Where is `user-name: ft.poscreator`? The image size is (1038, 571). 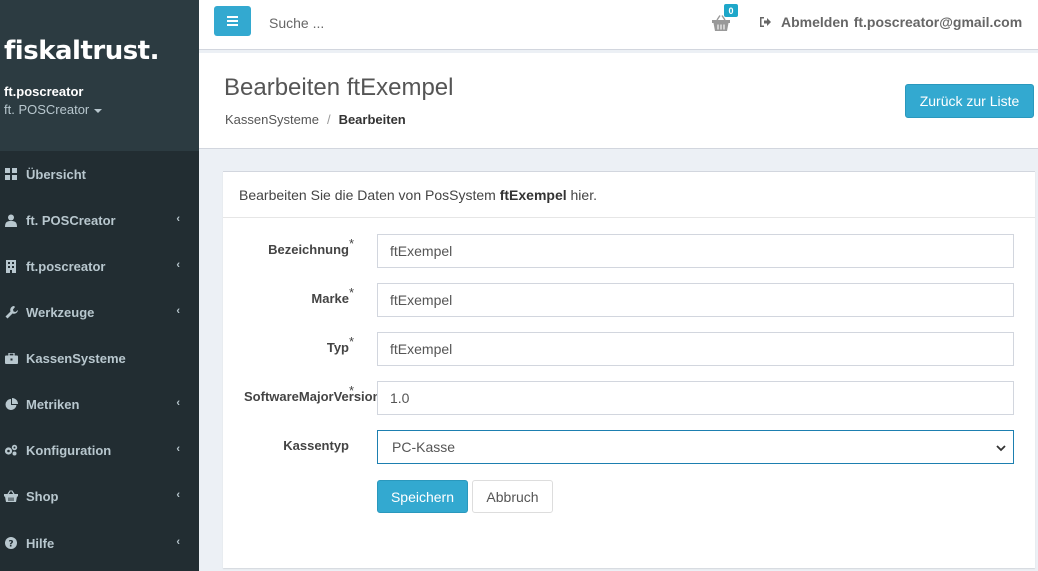
user-name: ft.poscreator is located at coordinates (44, 91).